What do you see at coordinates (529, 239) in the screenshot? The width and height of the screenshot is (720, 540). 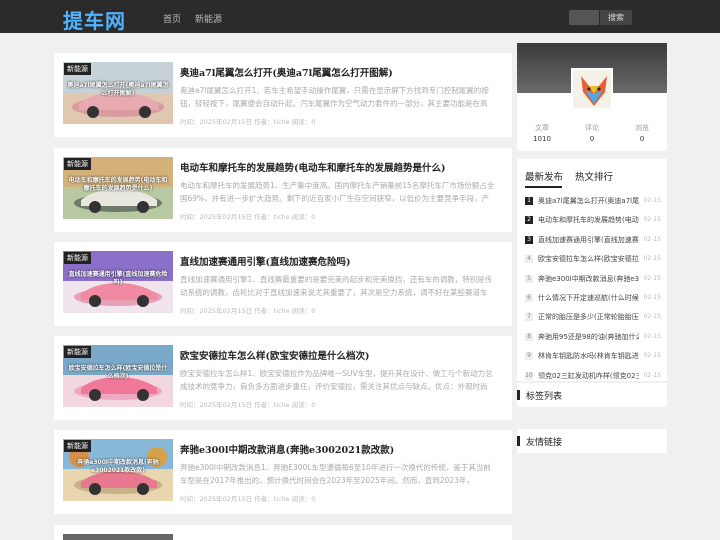 I see `rank-number: 3` at bounding box center [529, 239].